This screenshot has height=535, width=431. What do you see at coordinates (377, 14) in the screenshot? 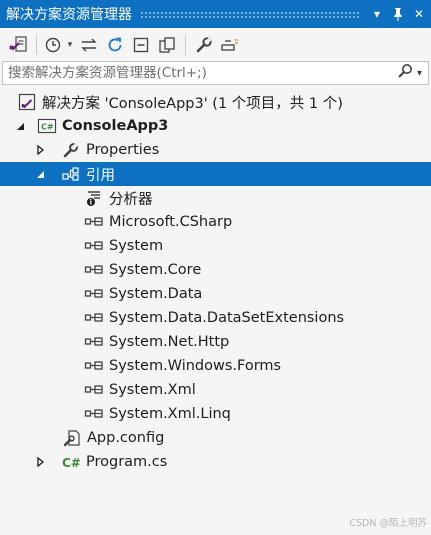
I see `window-options-dropdown-icon: ▾` at bounding box center [377, 14].